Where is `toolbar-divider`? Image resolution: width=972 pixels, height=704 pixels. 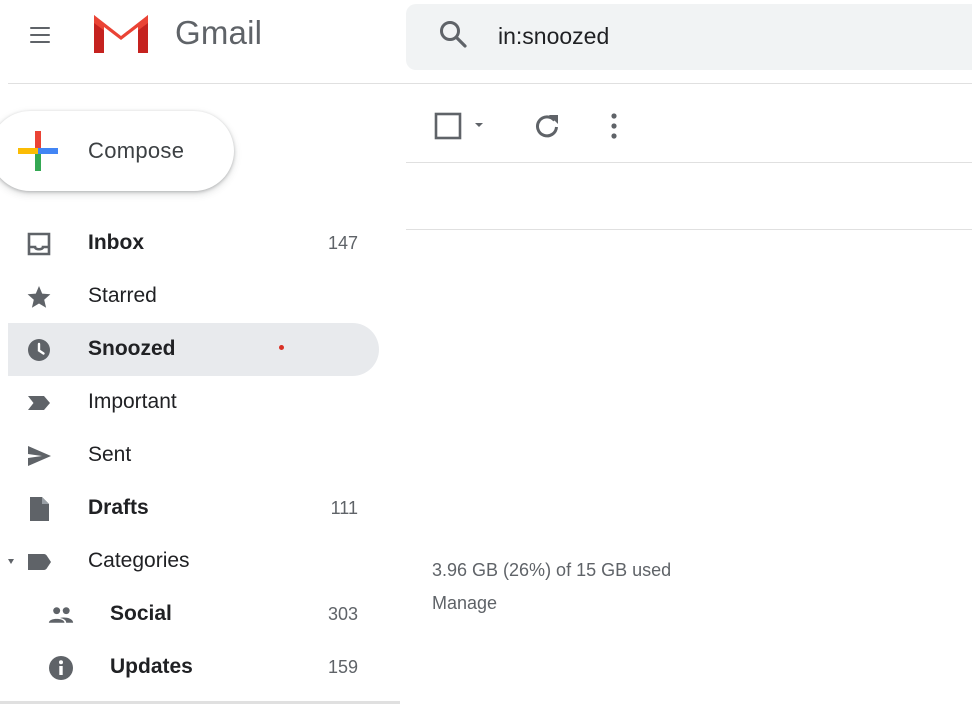 toolbar-divider is located at coordinates (689, 162).